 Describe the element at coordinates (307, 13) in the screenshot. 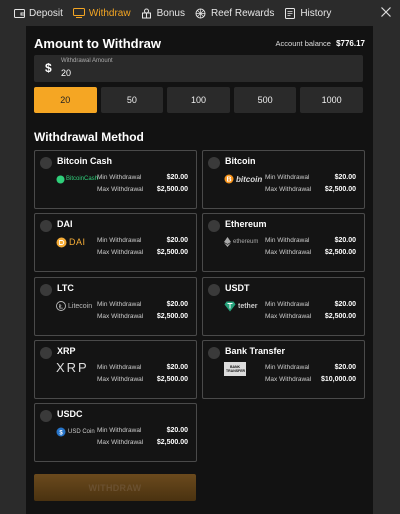

I see `tab-history: History` at that location.